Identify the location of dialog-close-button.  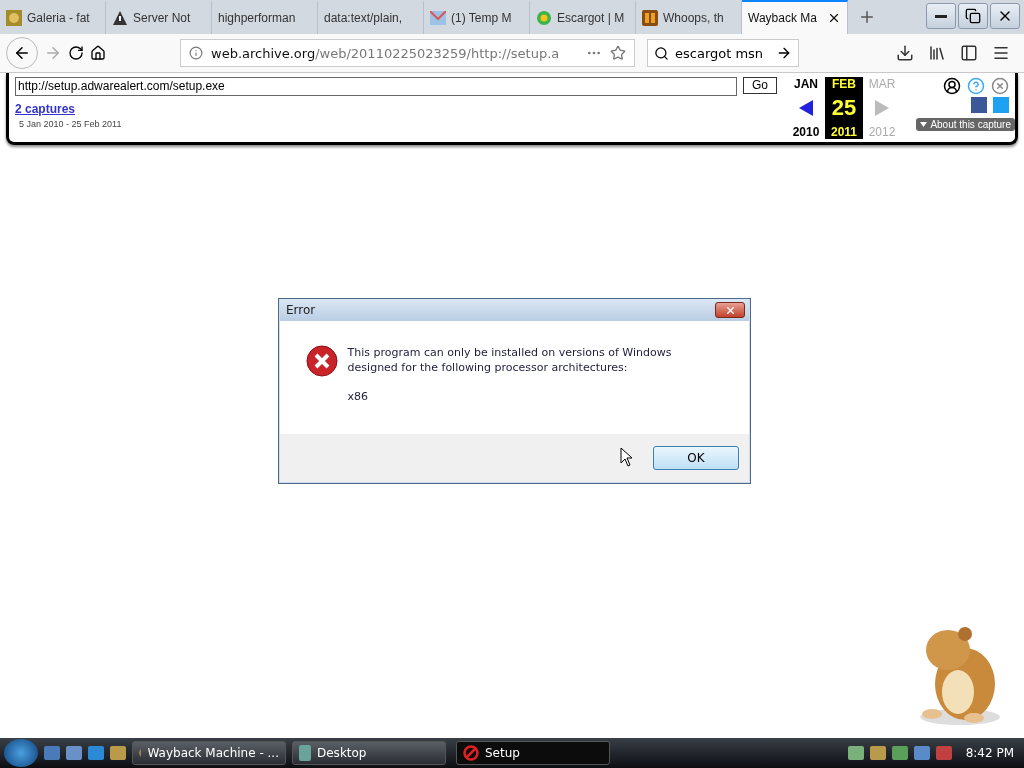
(730, 310).